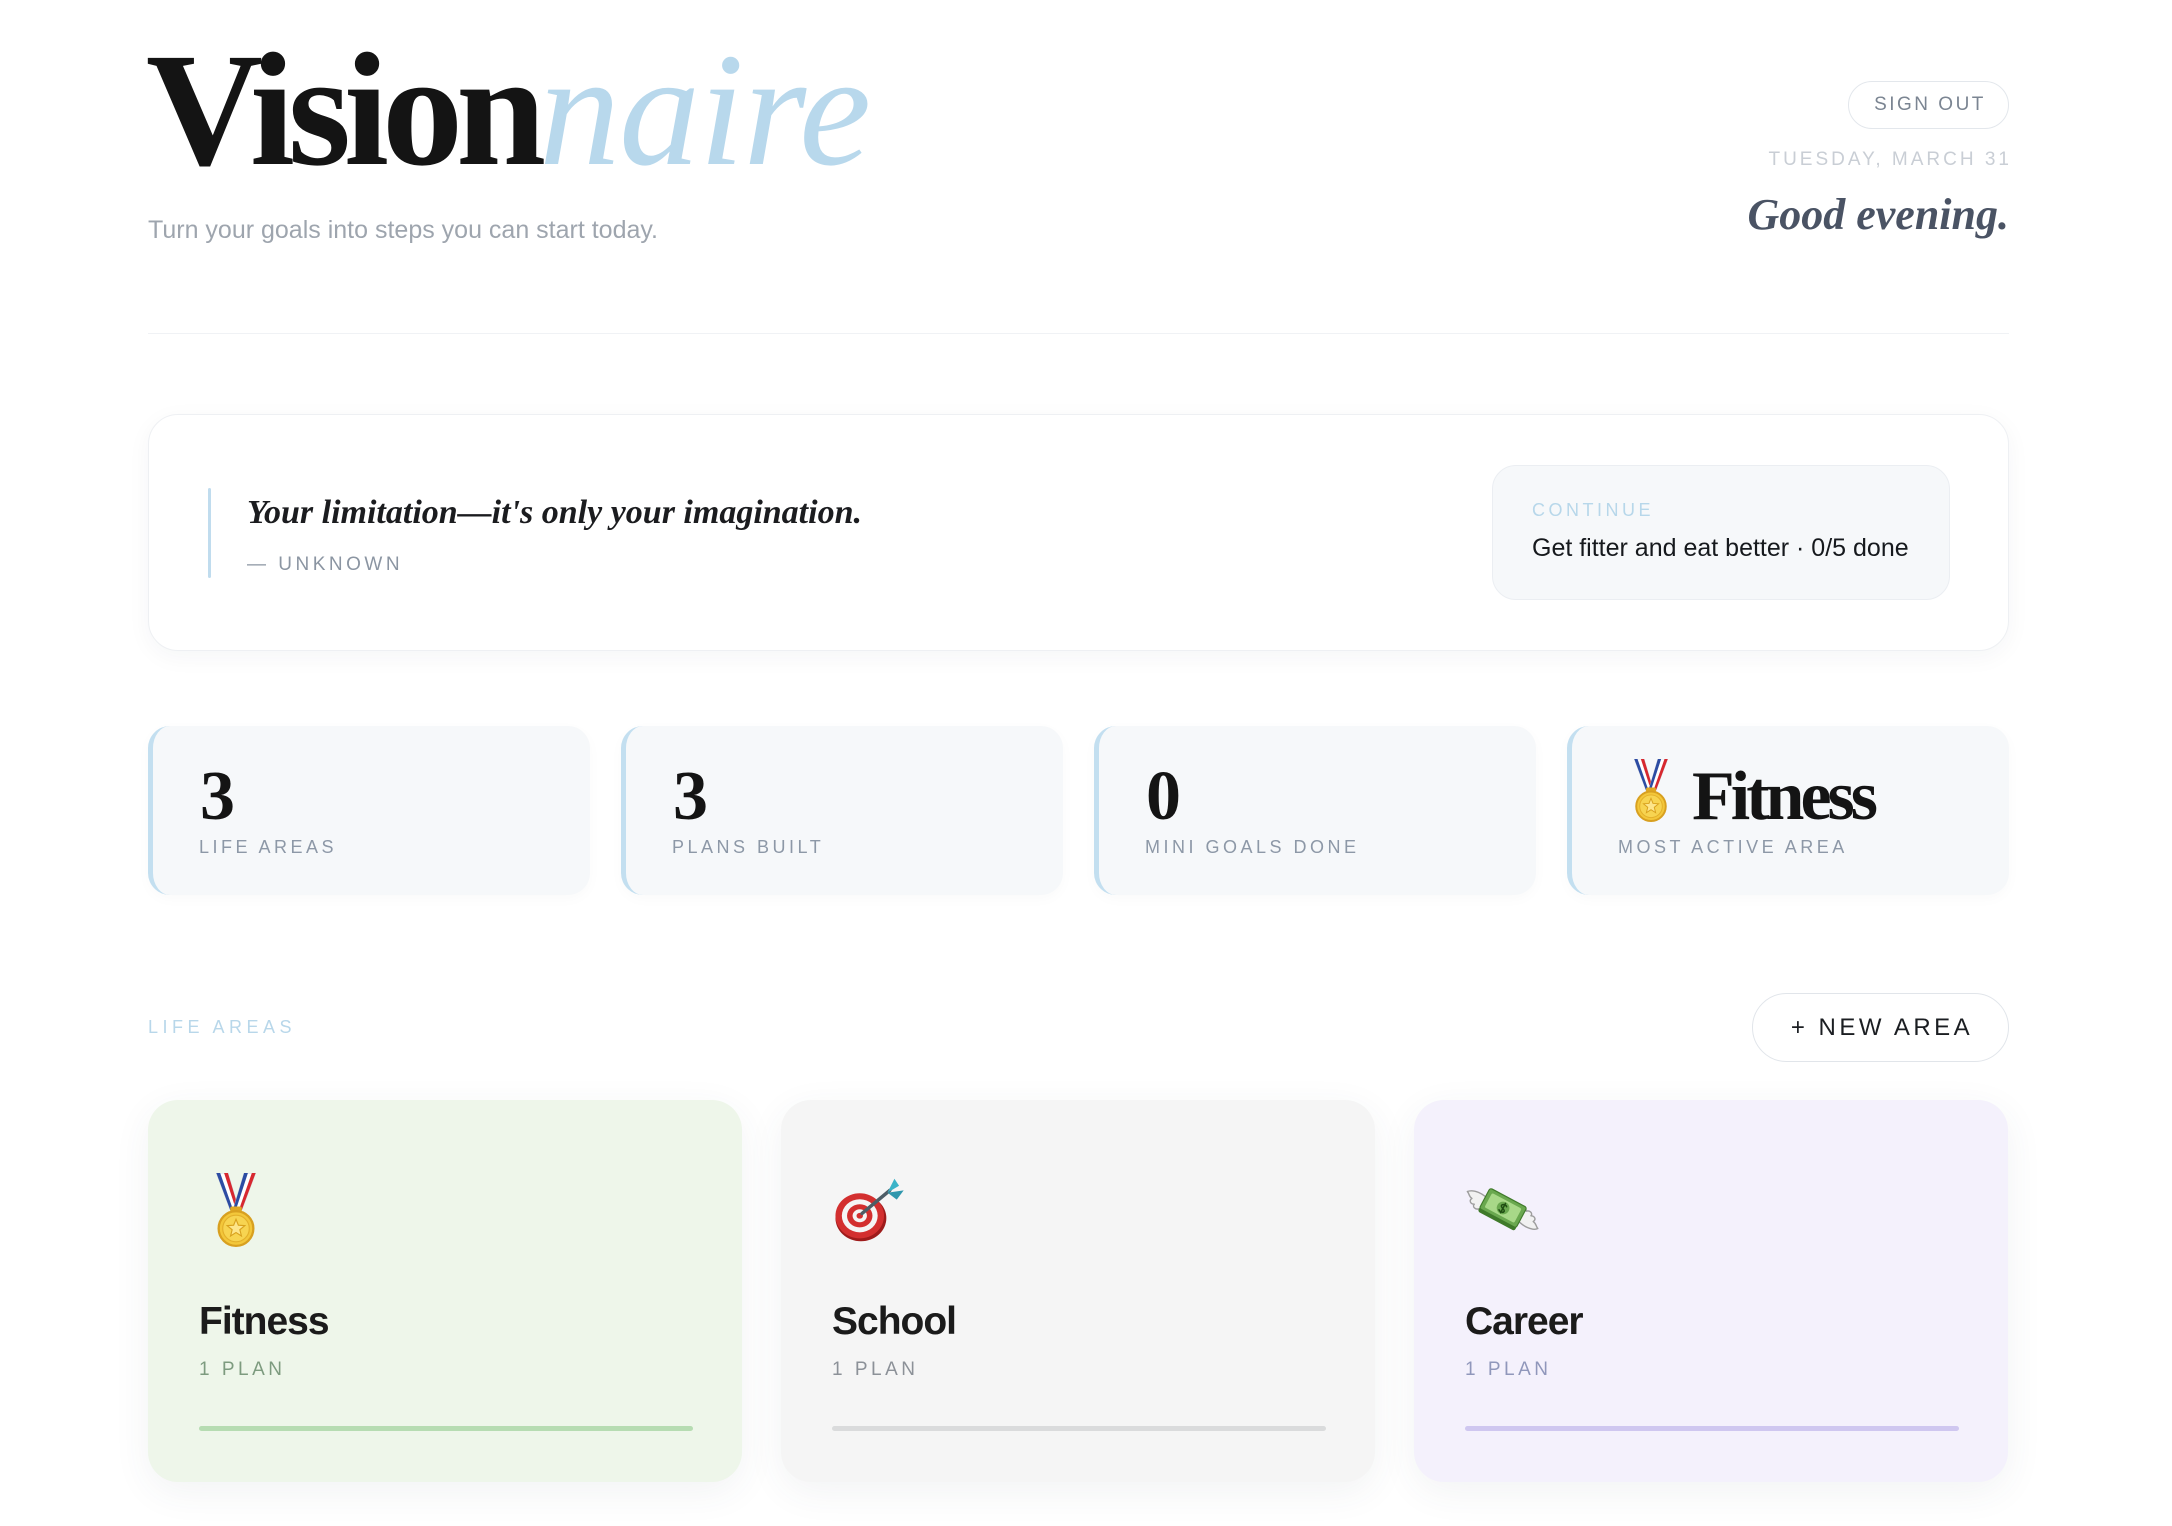  I want to click on stat-value: 0, so click(1163, 796).